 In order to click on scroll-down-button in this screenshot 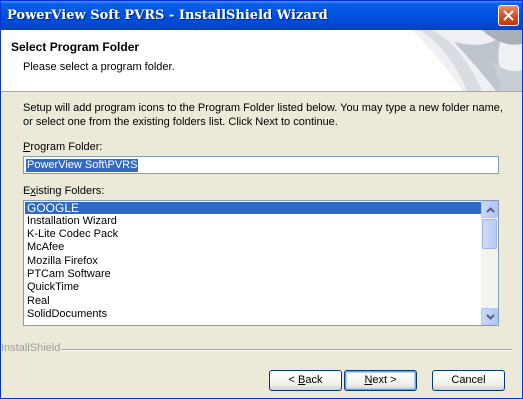, I will do `click(489, 316)`.